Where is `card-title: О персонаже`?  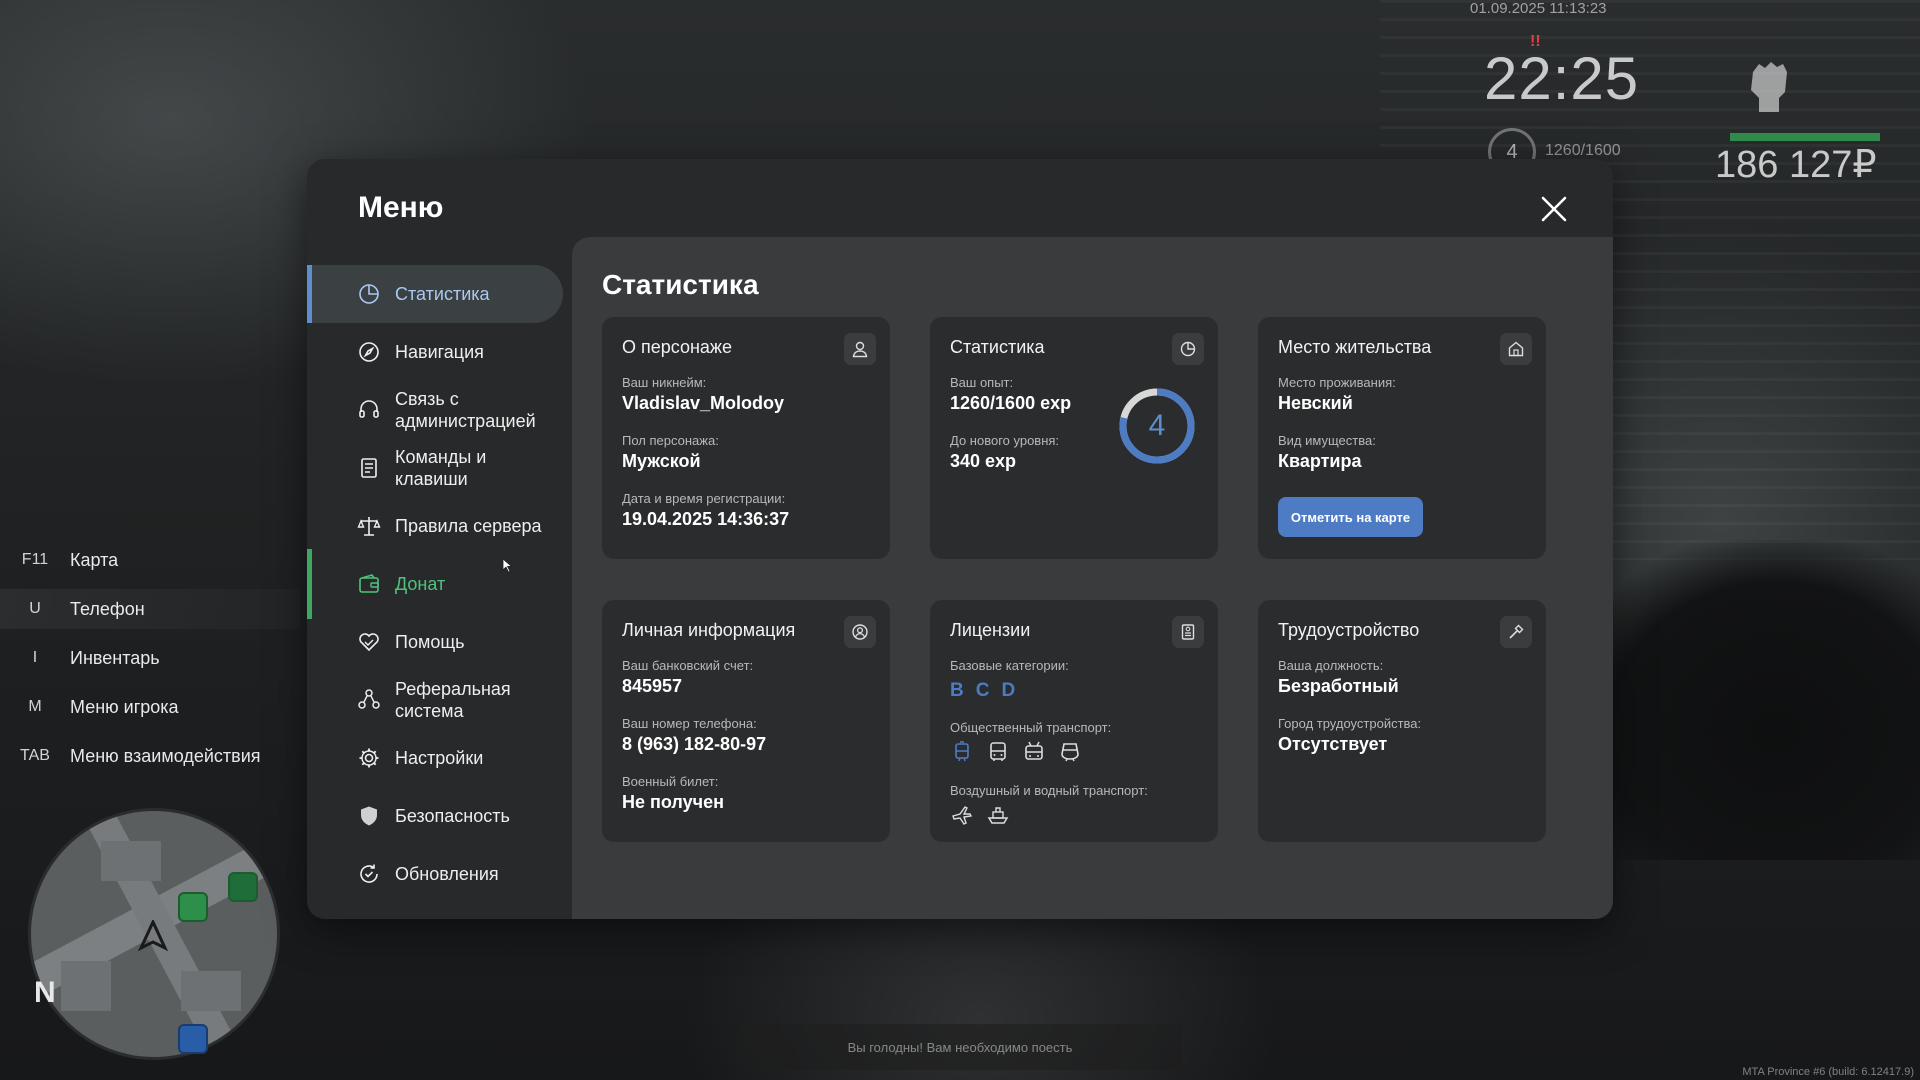
card-title: О персонаже is located at coordinates (677, 347).